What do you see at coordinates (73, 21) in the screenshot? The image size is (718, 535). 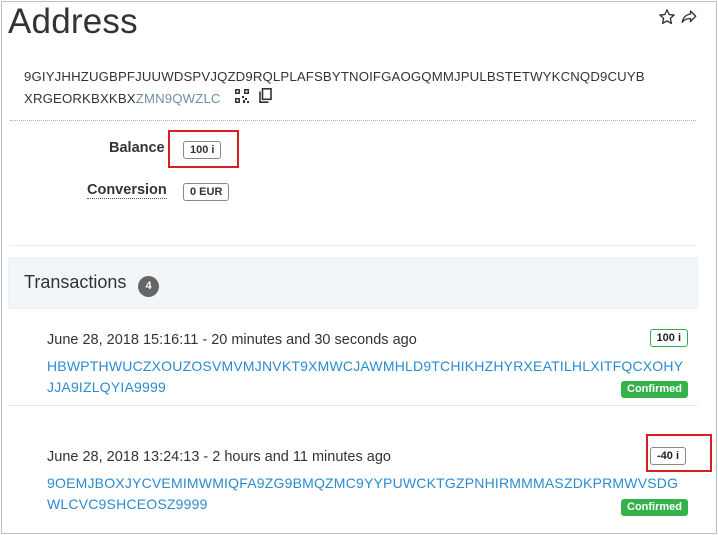 I see `page-title: Address` at bounding box center [73, 21].